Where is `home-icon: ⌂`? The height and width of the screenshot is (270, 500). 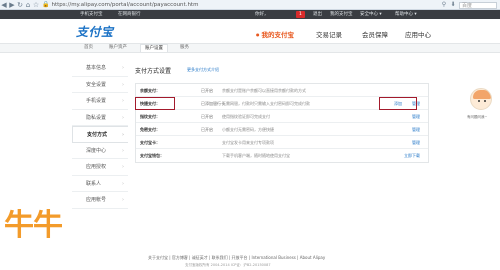
home-icon: ⌂ is located at coordinates (28, 5).